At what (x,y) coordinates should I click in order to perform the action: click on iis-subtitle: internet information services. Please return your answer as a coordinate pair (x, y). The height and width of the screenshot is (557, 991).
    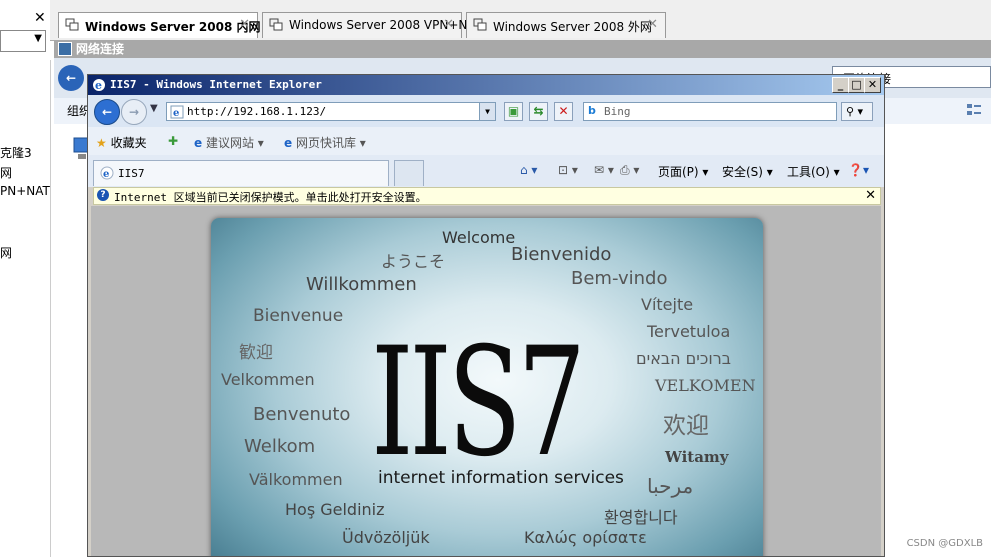
    Looking at the image, I should click on (501, 478).